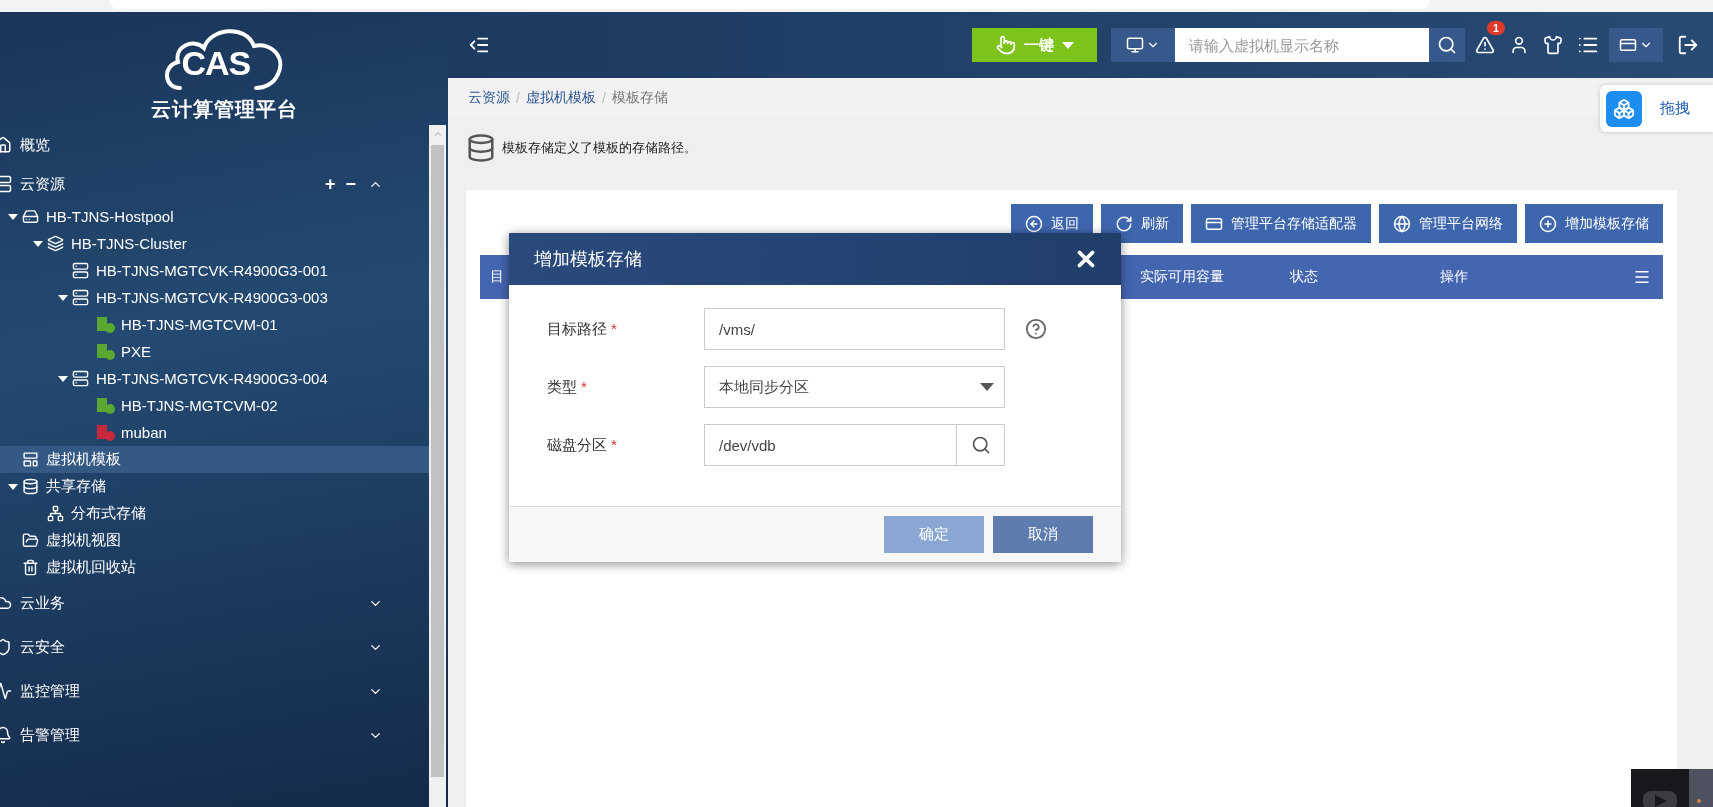 This screenshot has width=1713, height=807. Describe the element at coordinates (1043, 534) in the screenshot. I see `dialog-button: 取消` at that location.